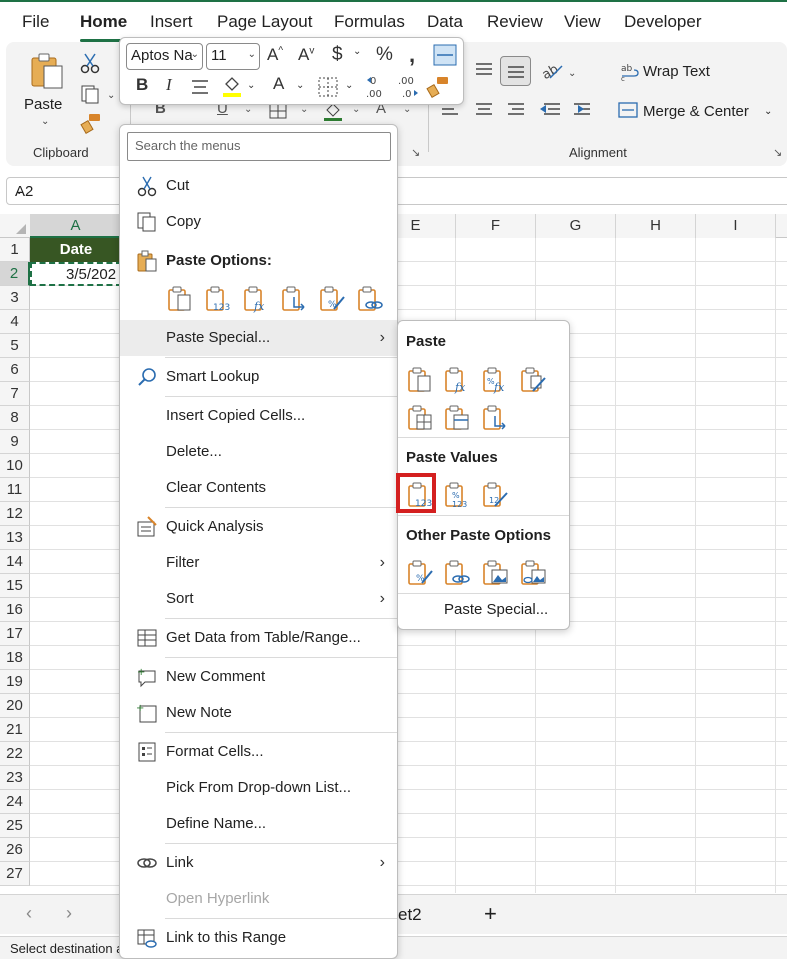 This screenshot has width=787, height=959. What do you see at coordinates (656, 226) in the screenshot?
I see `column-header-h: H` at bounding box center [656, 226].